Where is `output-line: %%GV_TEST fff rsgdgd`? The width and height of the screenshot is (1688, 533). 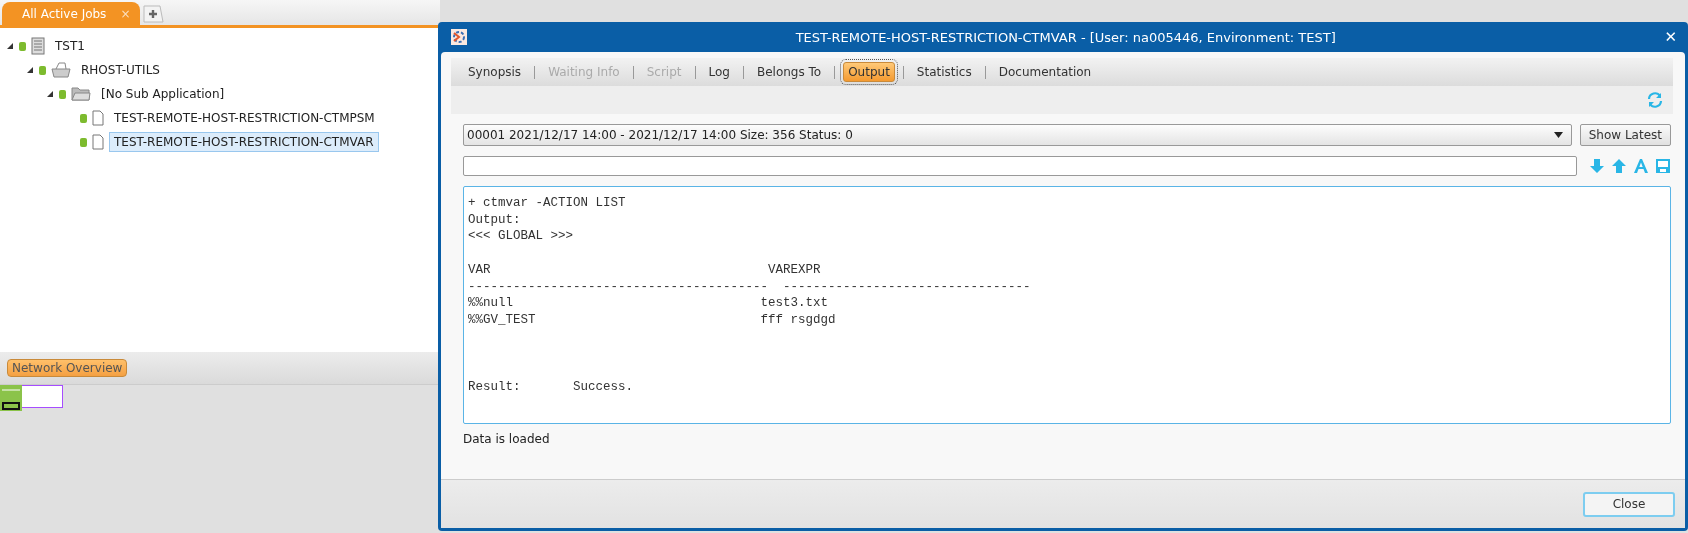
output-line: %%GV_TEST fff rsgdgd is located at coordinates (652, 320).